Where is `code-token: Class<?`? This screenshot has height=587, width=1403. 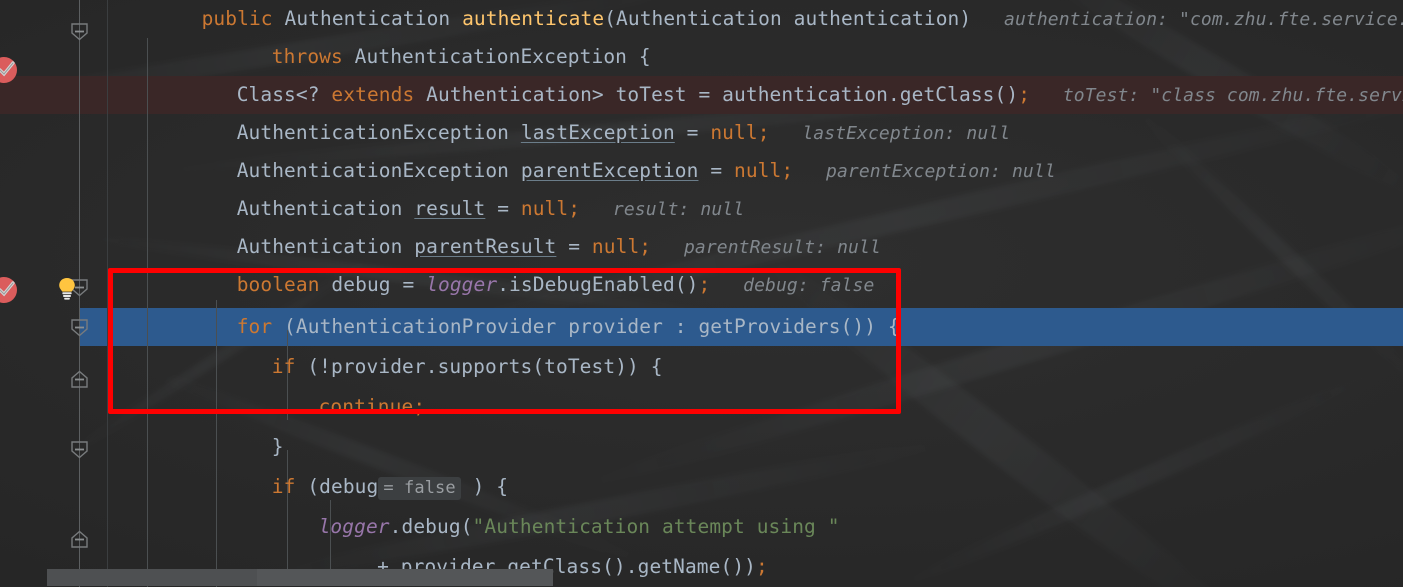
code-token: Class<? is located at coordinates (278, 94).